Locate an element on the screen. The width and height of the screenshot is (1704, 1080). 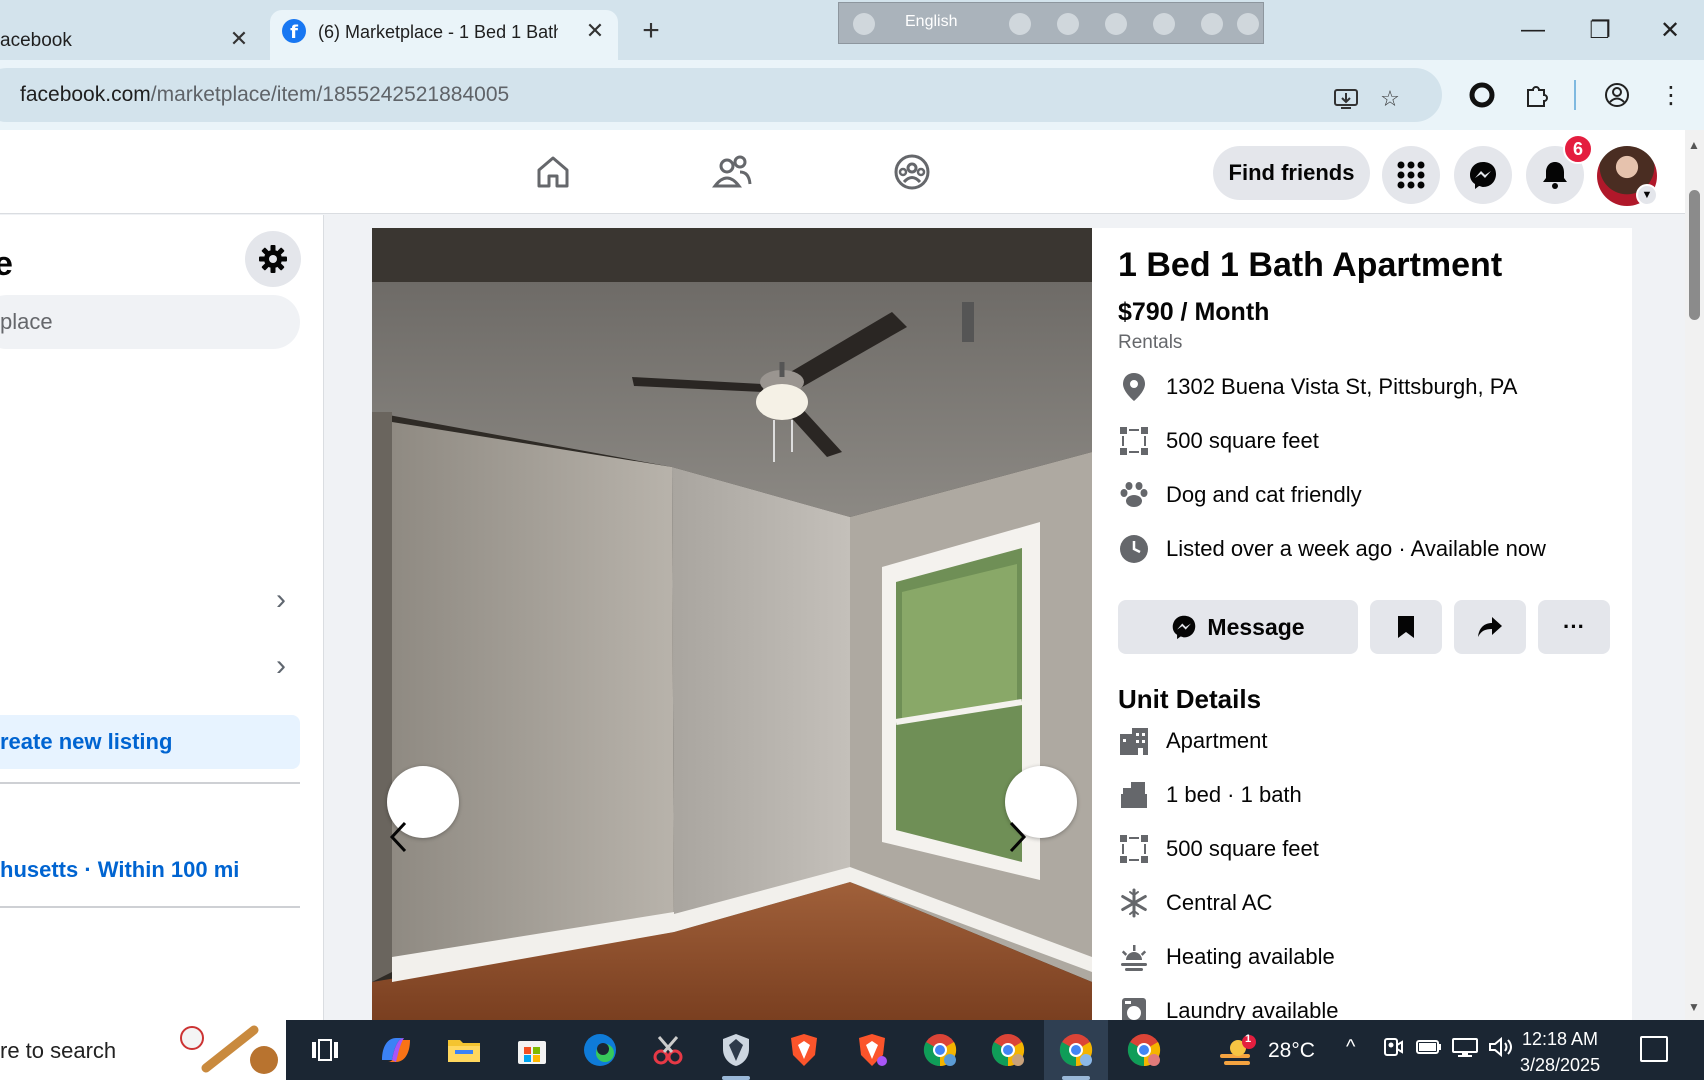
info-icon is located at coordinates (1248, 24).